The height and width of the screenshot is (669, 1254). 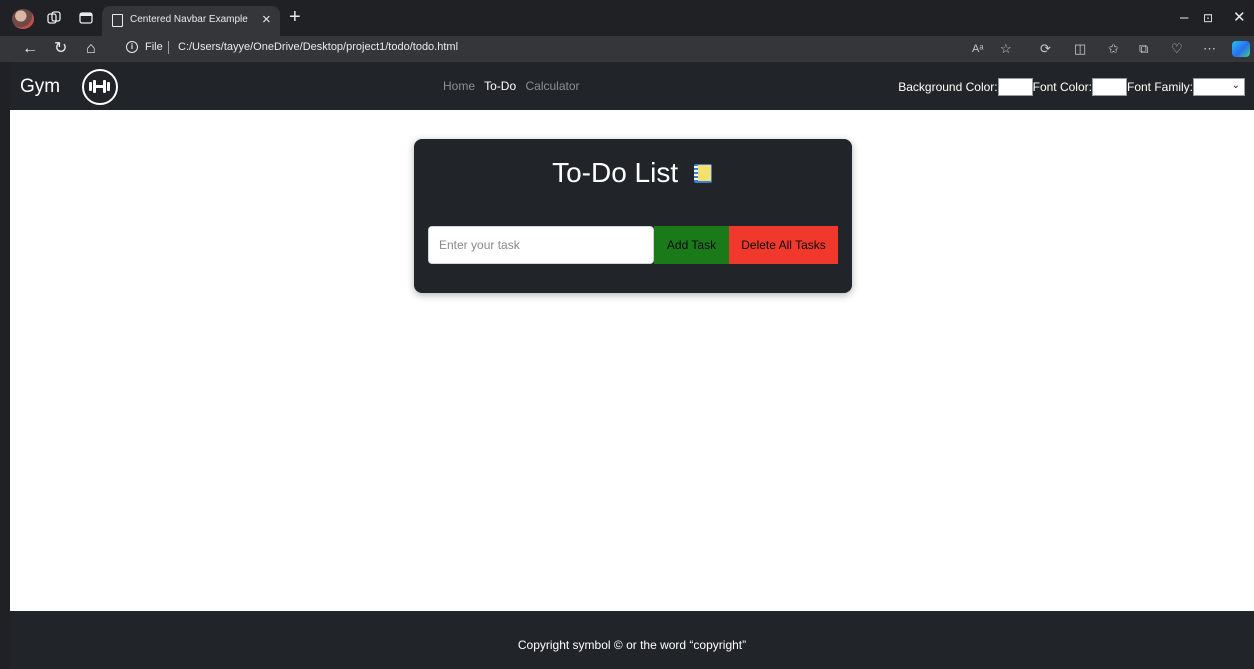 What do you see at coordinates (1113, 49) in the screenshot?
I see `favorites-icon: ✩` at bounding box center [1113, 49].